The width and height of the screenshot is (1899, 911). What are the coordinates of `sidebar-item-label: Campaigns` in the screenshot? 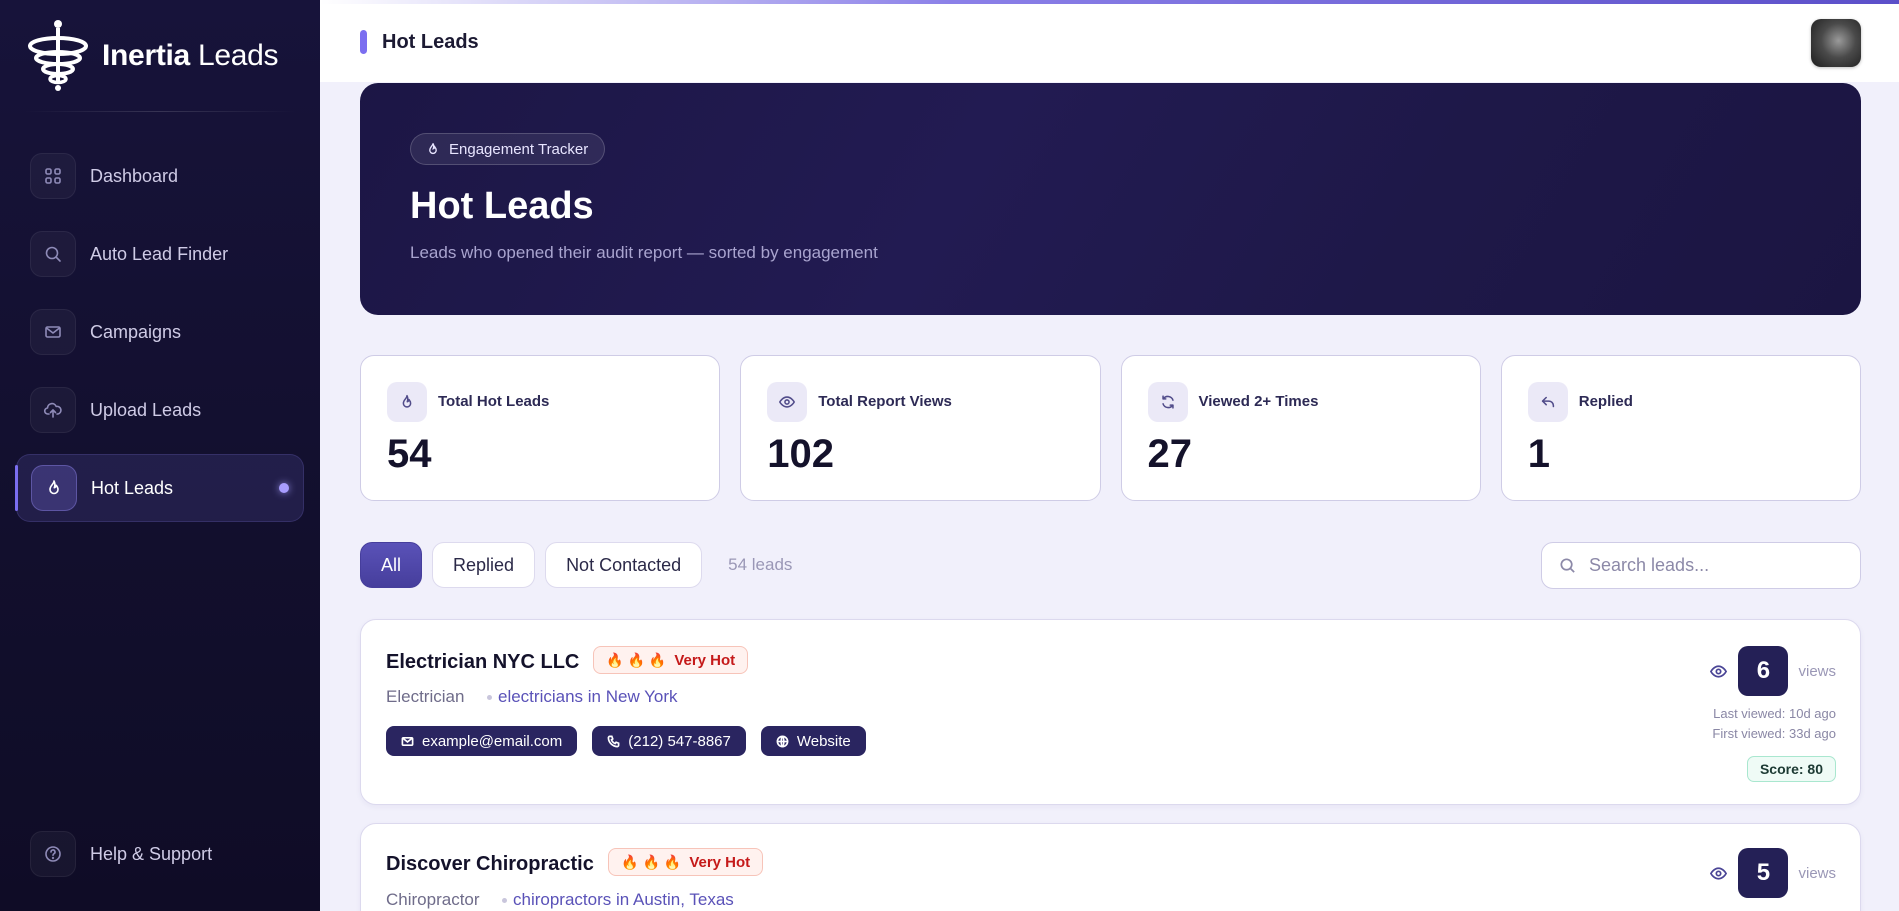 It's located at (136, 331).